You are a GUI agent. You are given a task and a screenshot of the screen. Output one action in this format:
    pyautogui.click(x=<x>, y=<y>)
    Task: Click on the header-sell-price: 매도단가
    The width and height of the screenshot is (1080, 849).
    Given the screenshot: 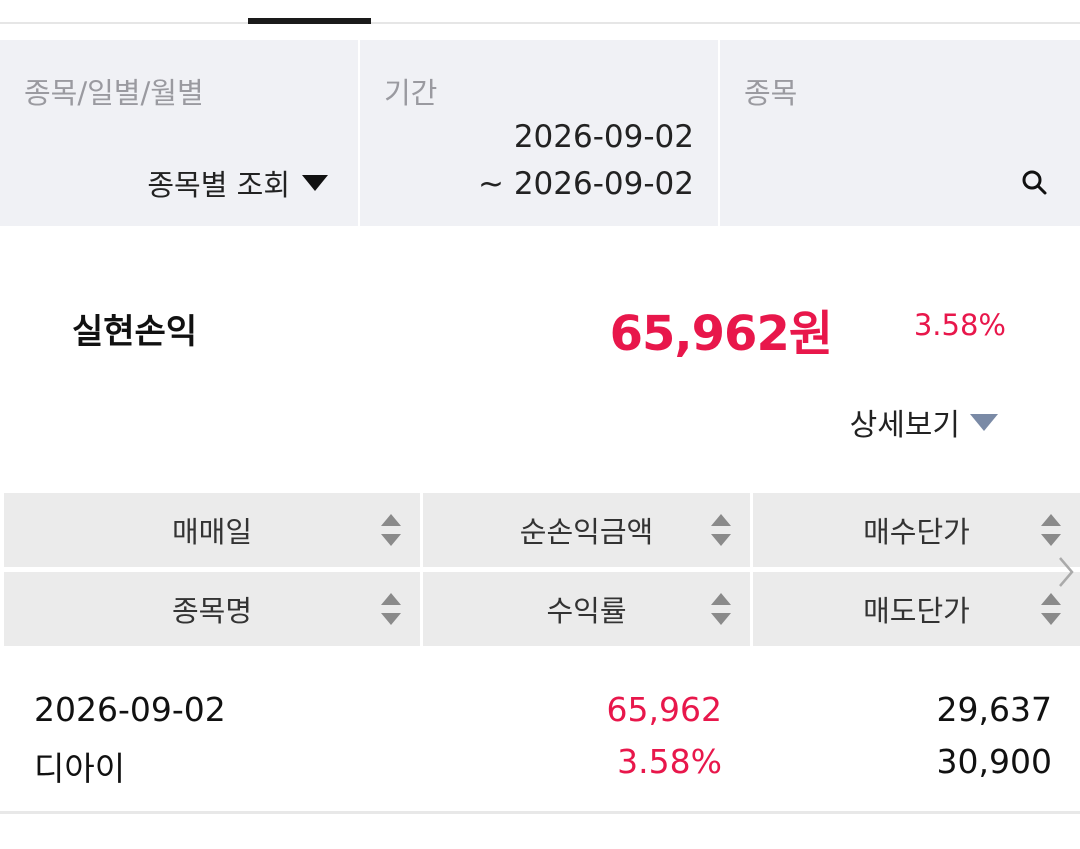 What is the action you would take?
    pyautogui.click(x=916, y=609)
    